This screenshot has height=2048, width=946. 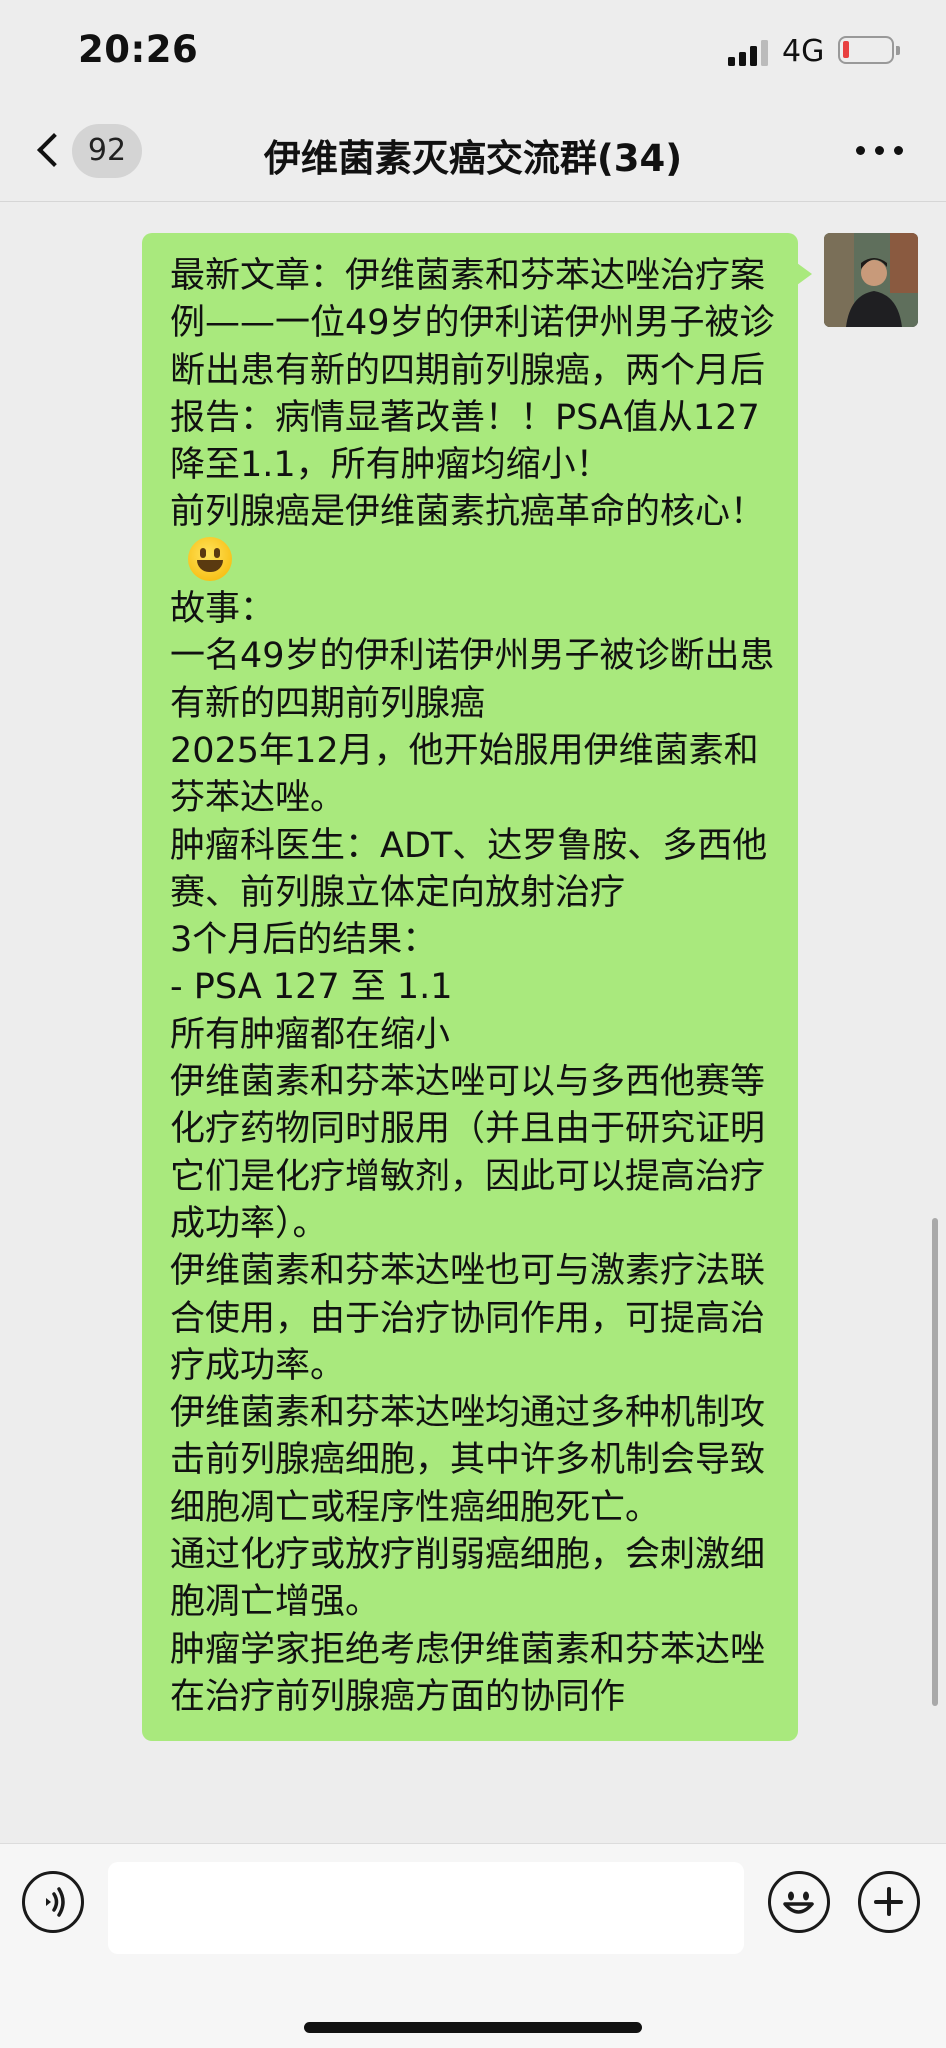 I want to click on battery-icon, so click(x=869, y=50).